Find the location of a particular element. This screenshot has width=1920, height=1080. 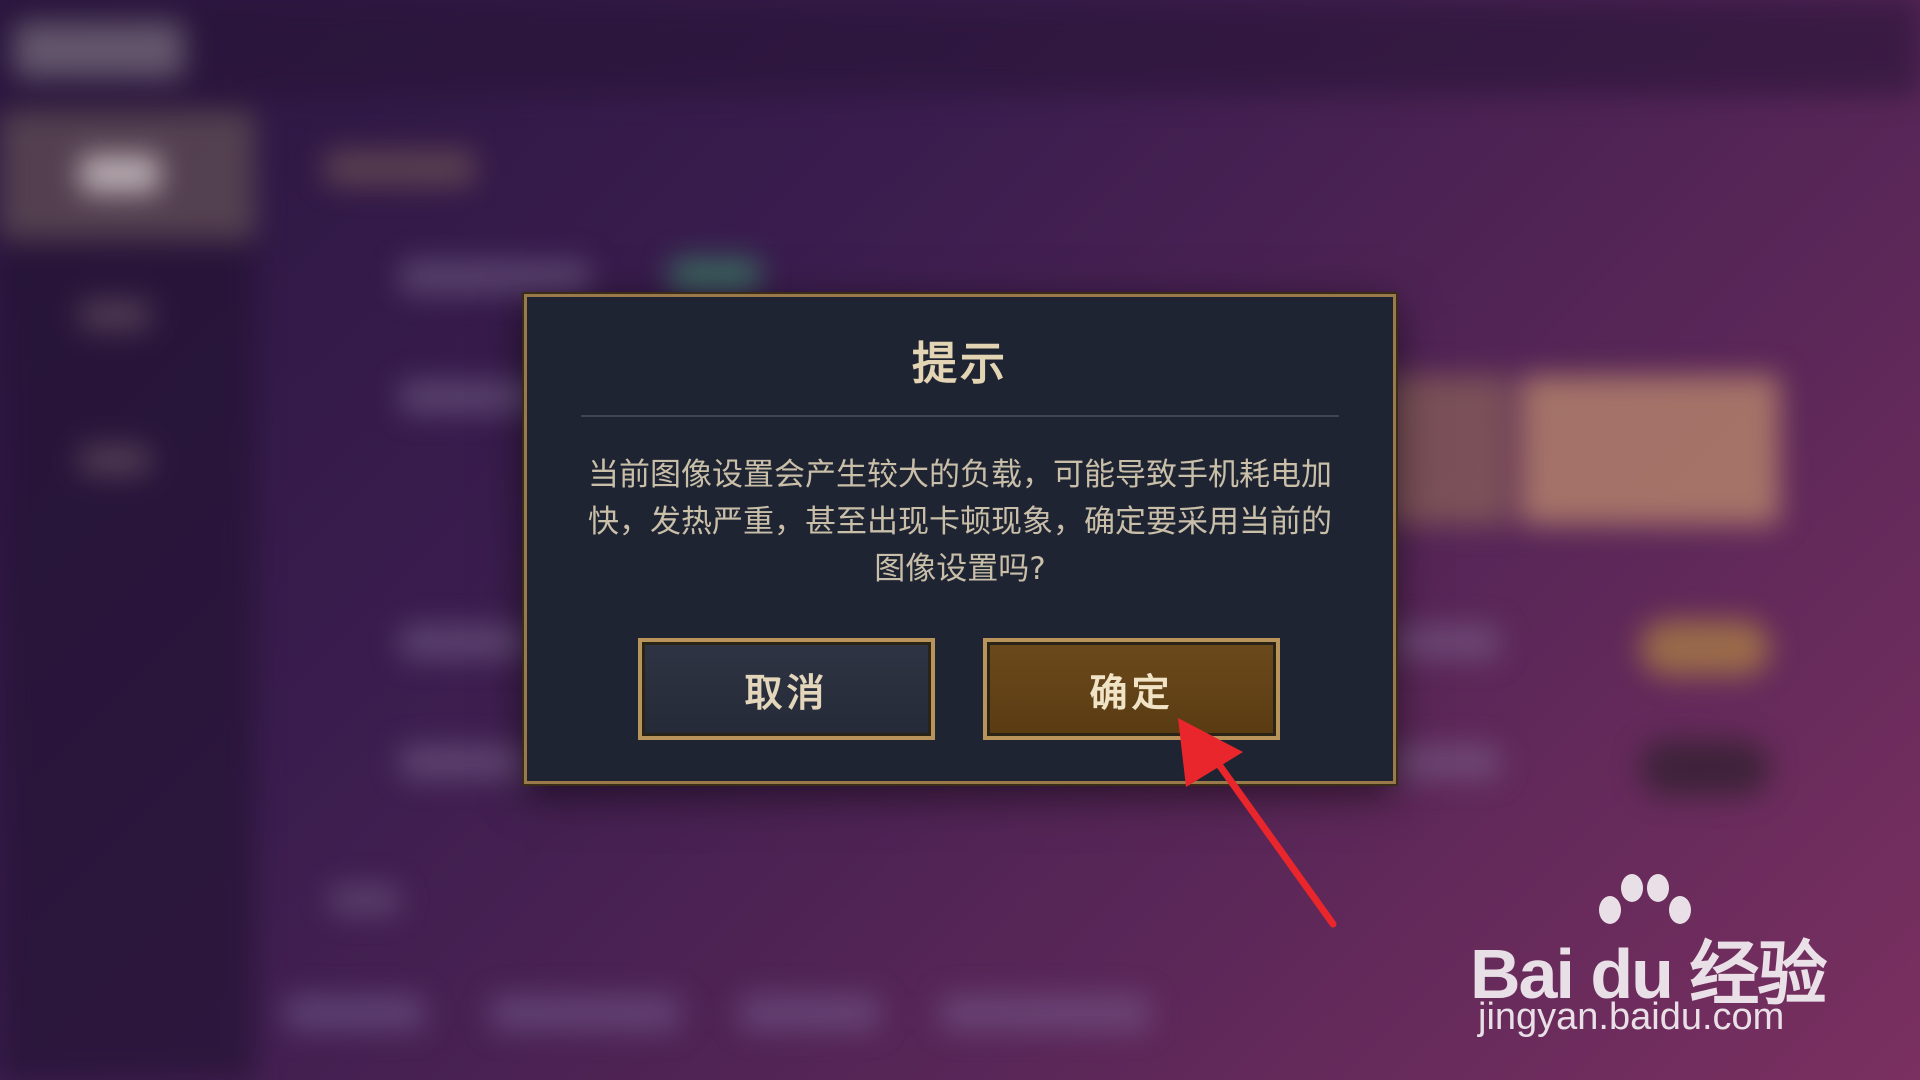

cancel-button: 取消 is located at coordinates (786, 689).